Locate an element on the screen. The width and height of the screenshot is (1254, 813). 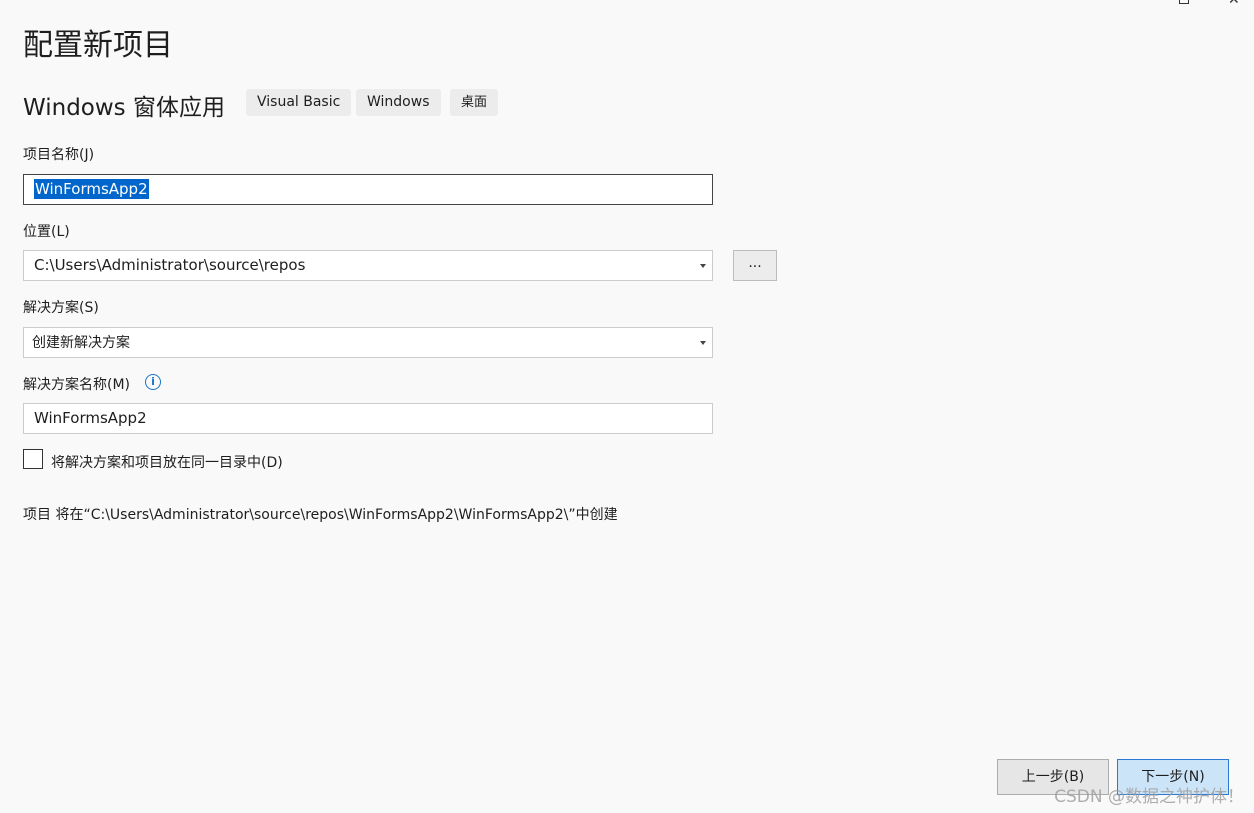
close-icon: ✕ is located at coordinates (1234, 3).